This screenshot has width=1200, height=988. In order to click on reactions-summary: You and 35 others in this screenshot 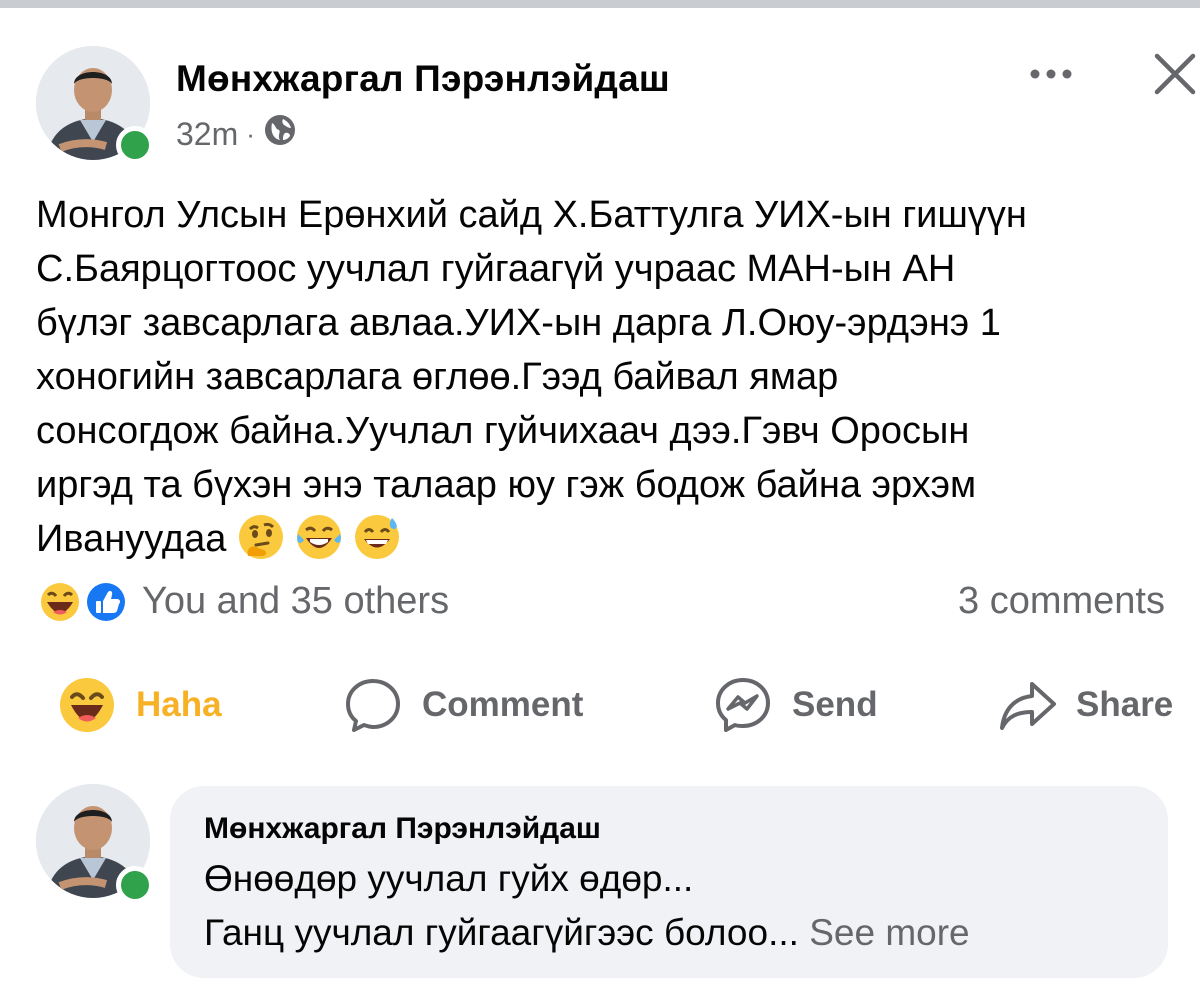, I will do `click(295, 601)`.